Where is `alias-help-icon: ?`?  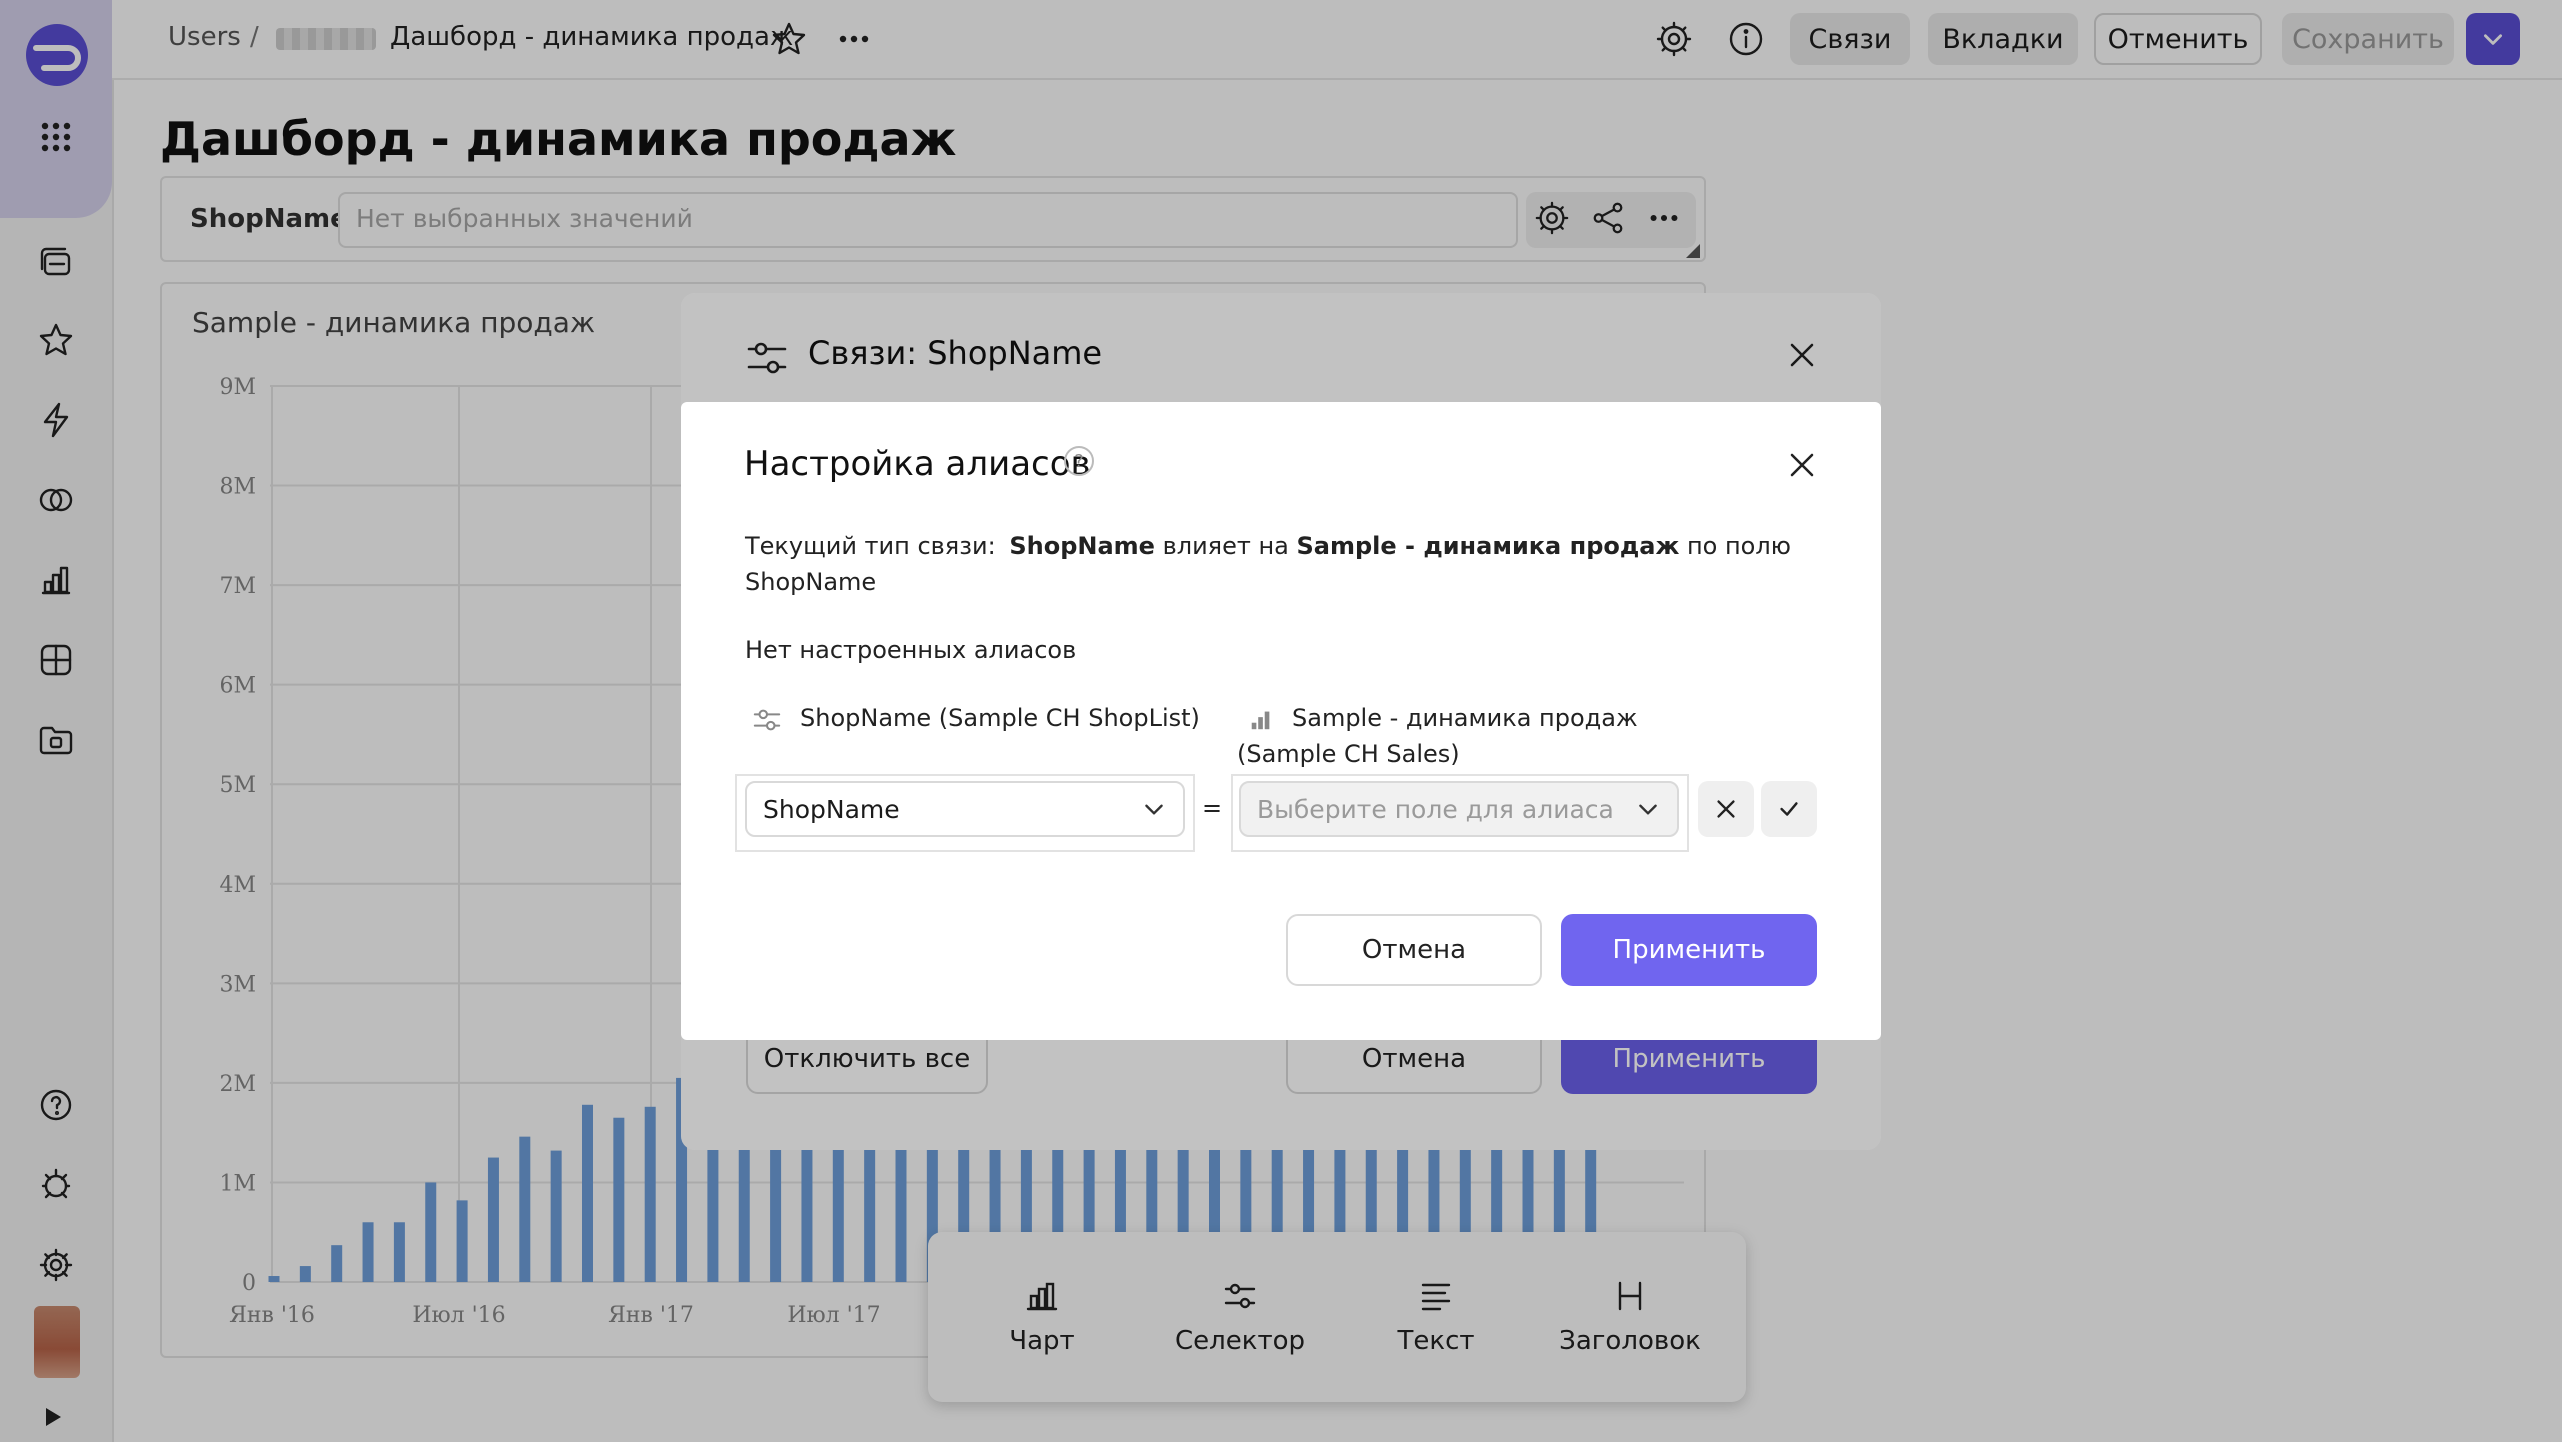
alias-help-icon: ? is located at coordinates (1079, 461).